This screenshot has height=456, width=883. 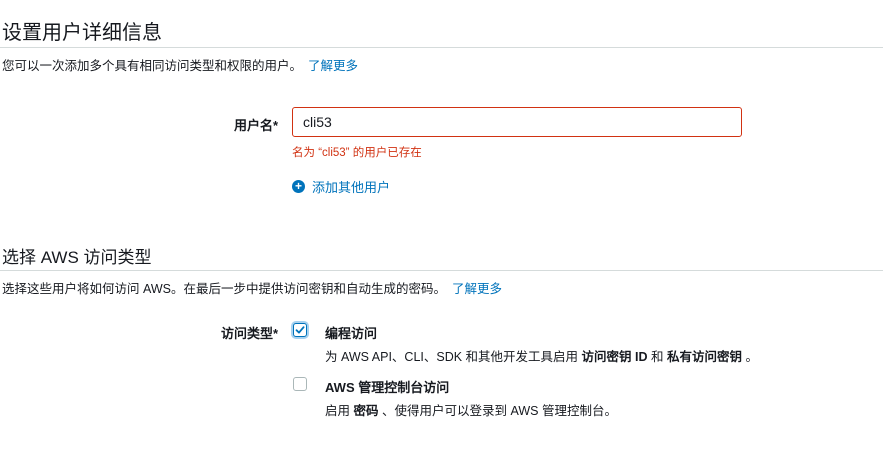 What do you see at coordinates (298, 186) in the screenshot?
I see `plus-circle-icon: +` at bounding box center [298, 186].